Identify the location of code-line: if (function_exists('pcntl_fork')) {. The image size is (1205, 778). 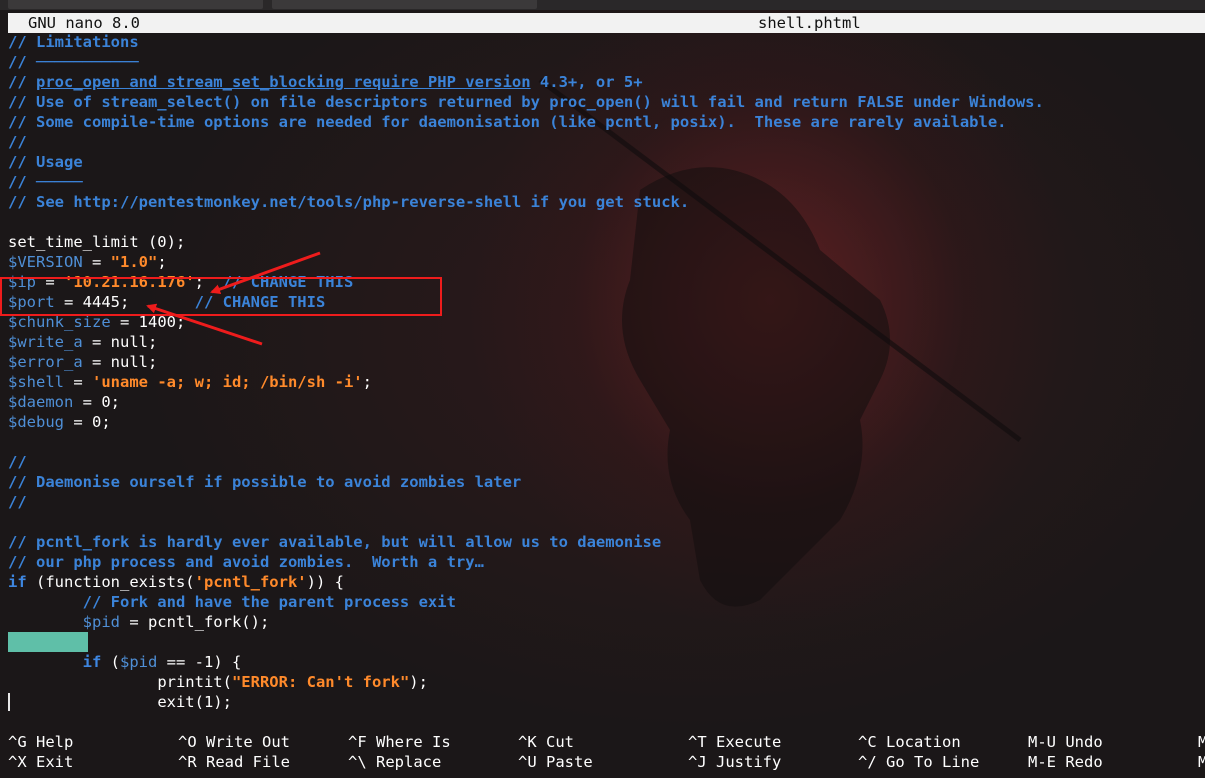
(176, 582).